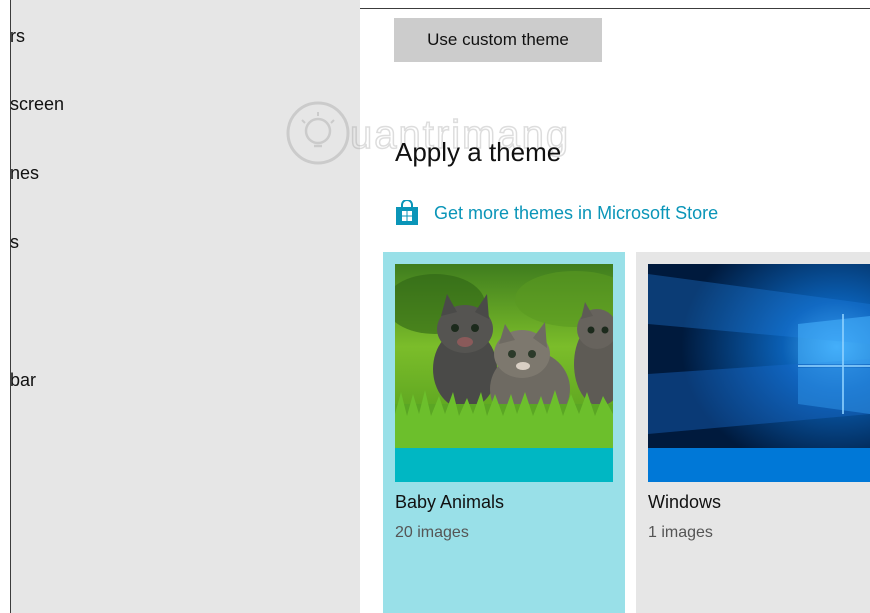 This screenshot has height=613, width=870. What do you see at coordinates (504, 356) in the screenshot?
I see `baby-animals-preview-image` at bounding box center [504, 356].